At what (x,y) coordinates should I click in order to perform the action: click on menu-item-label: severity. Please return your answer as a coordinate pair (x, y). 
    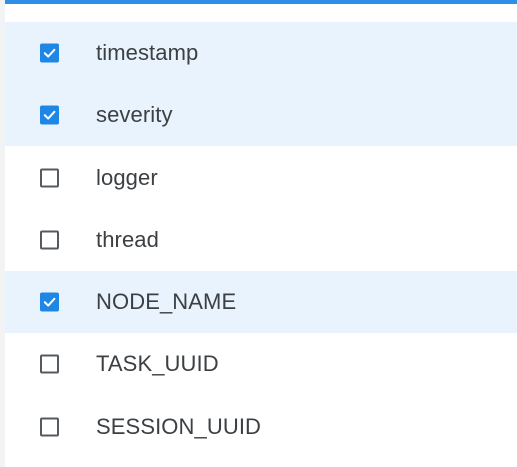
    Looking at the image, I should click on (134, 114).